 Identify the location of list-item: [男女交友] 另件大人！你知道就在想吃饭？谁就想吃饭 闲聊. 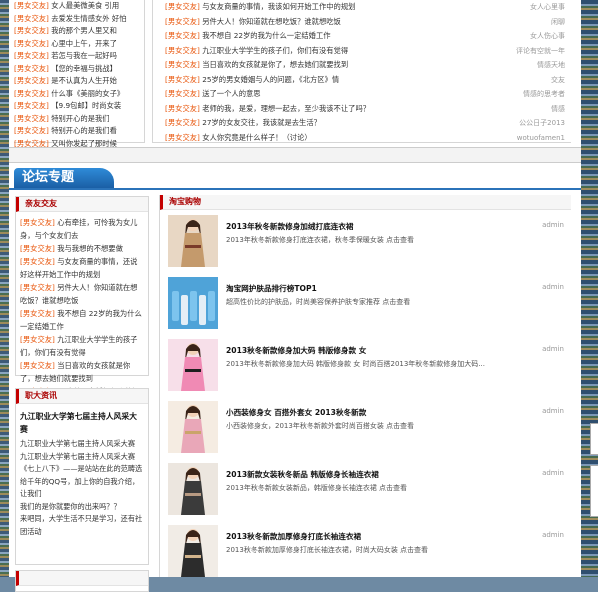
(362, 22).